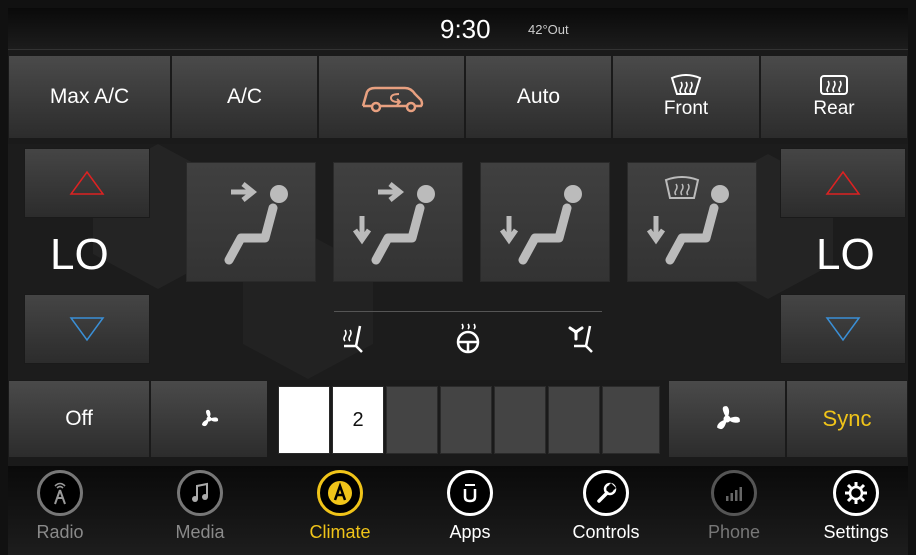  I want to click on nav-apps: Apps, so click(470, 510).